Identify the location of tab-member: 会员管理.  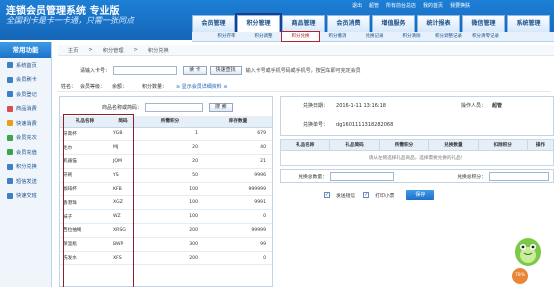
(213, 23).